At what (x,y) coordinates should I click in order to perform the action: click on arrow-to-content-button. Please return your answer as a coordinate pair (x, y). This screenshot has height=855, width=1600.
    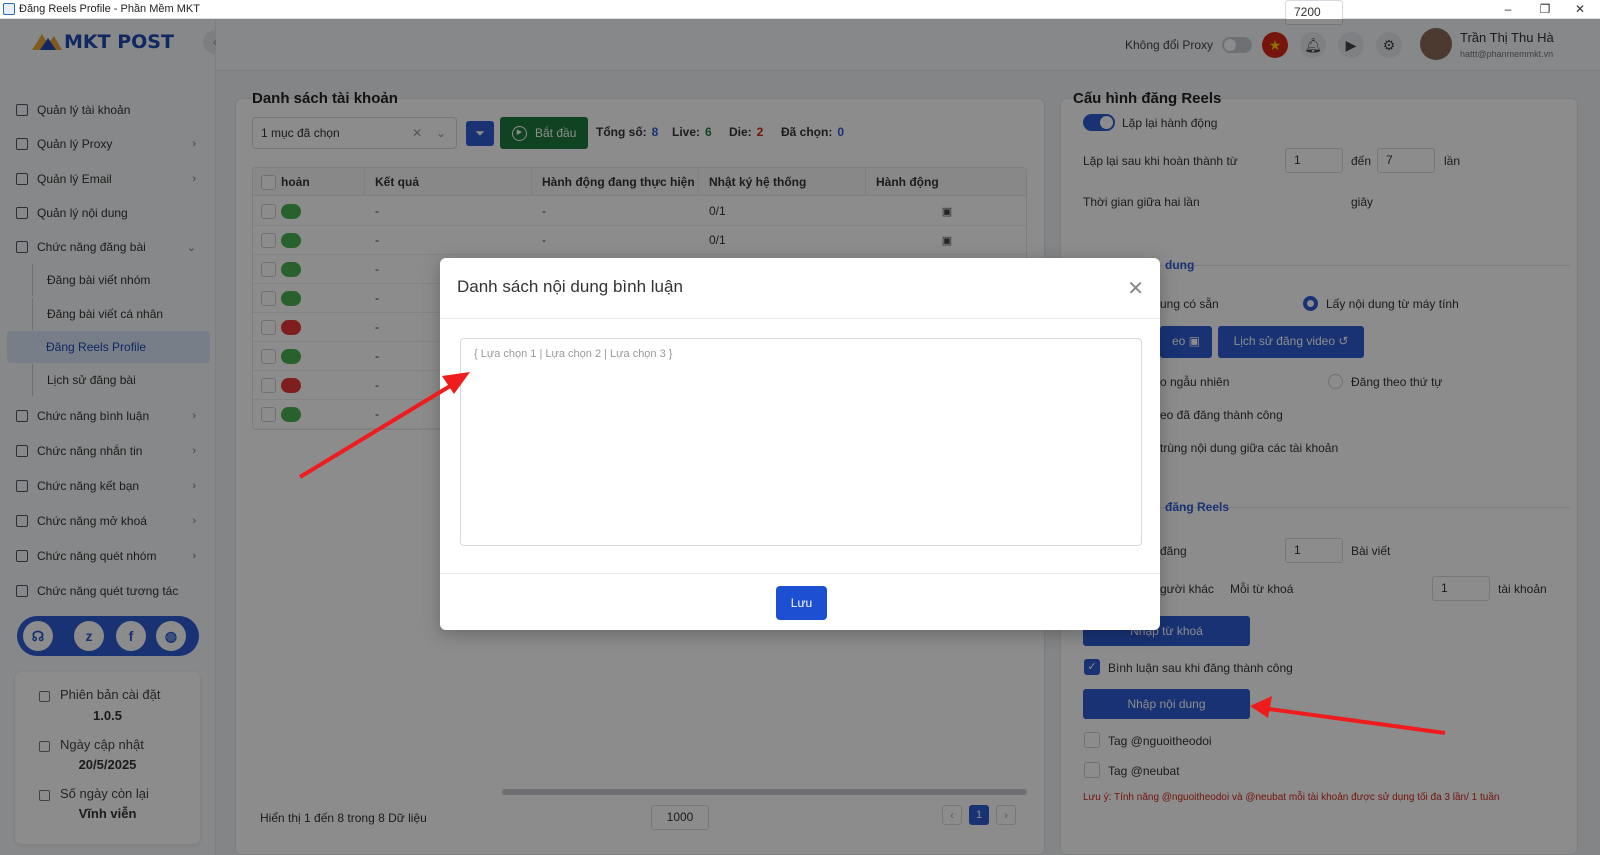
    Looking at the image, I should click on (1348, 715).